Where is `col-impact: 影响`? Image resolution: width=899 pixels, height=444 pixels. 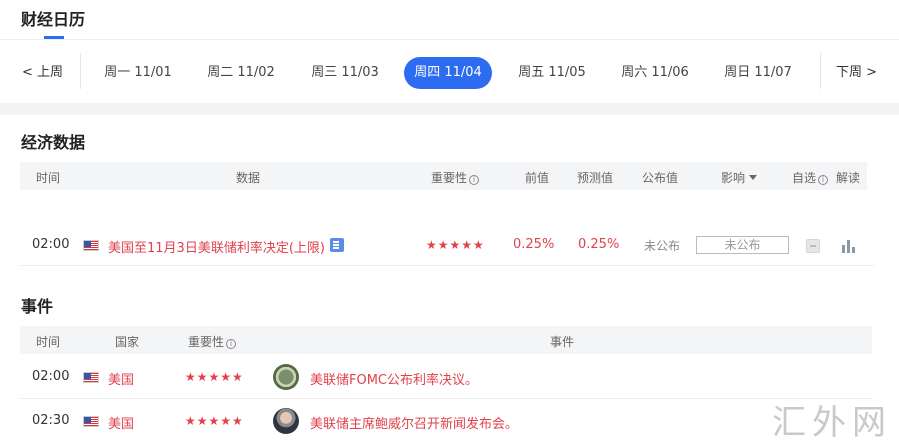 col-impact: 影响 is located at coordinates (739, 177).